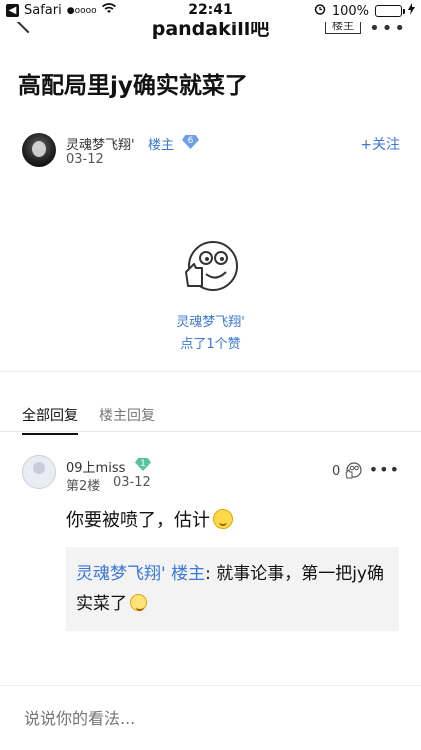 Image resolution: width=421 pixels, height=750 pixels. Describe the element at coordinates (133, 86) in the screenshot. I see `post-title: 高配局里jy确实就菜了` at that location.